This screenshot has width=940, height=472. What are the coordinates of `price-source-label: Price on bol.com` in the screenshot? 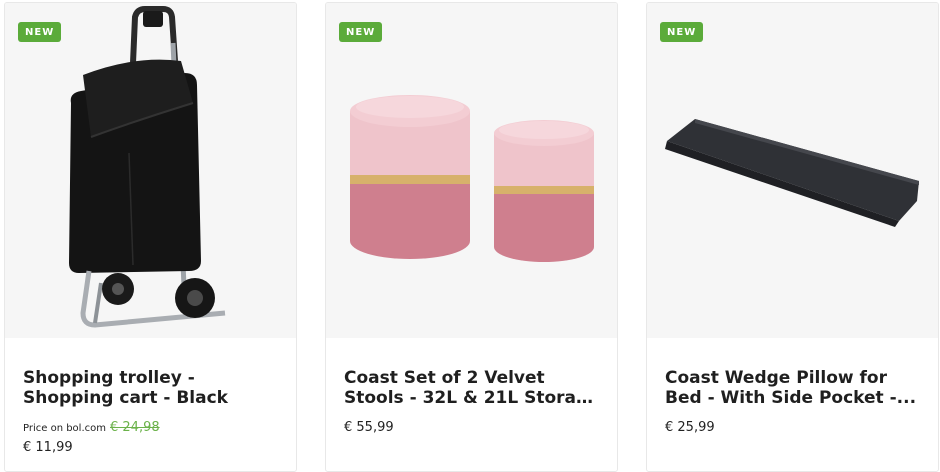 It's located at (64, 428).